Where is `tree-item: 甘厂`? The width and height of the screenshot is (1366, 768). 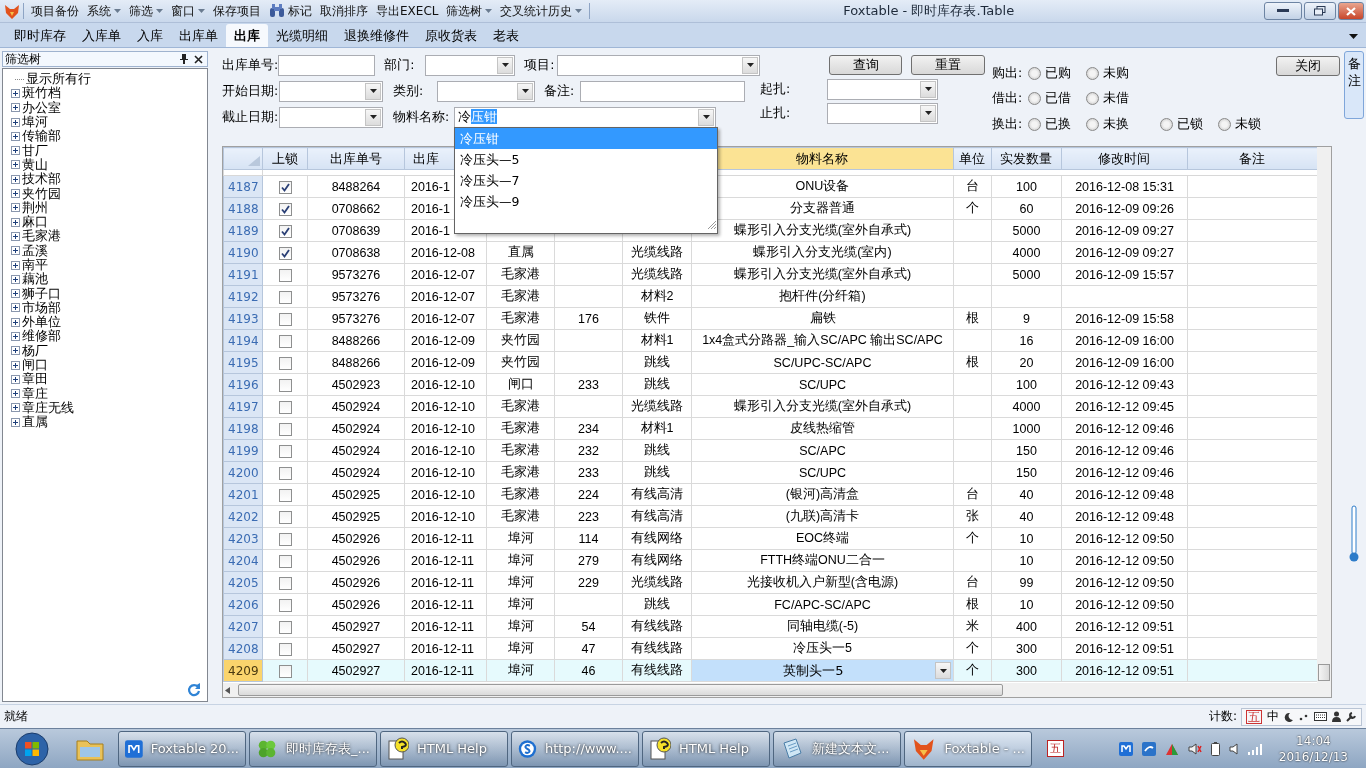
tree-item: 甘厂 is located at coordinates (35, 150).